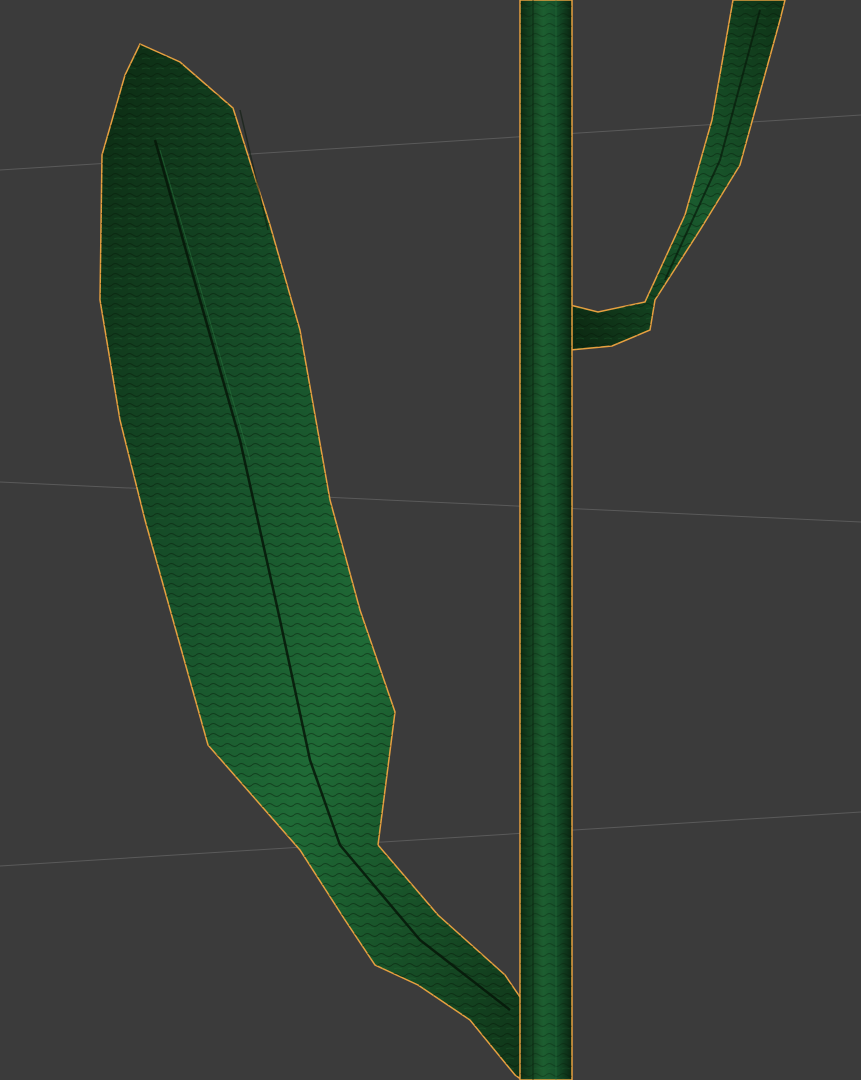 The height and width of the screenshot is (1080, 861). I want to click on upper-leaf-mesh, so click(677, 175).